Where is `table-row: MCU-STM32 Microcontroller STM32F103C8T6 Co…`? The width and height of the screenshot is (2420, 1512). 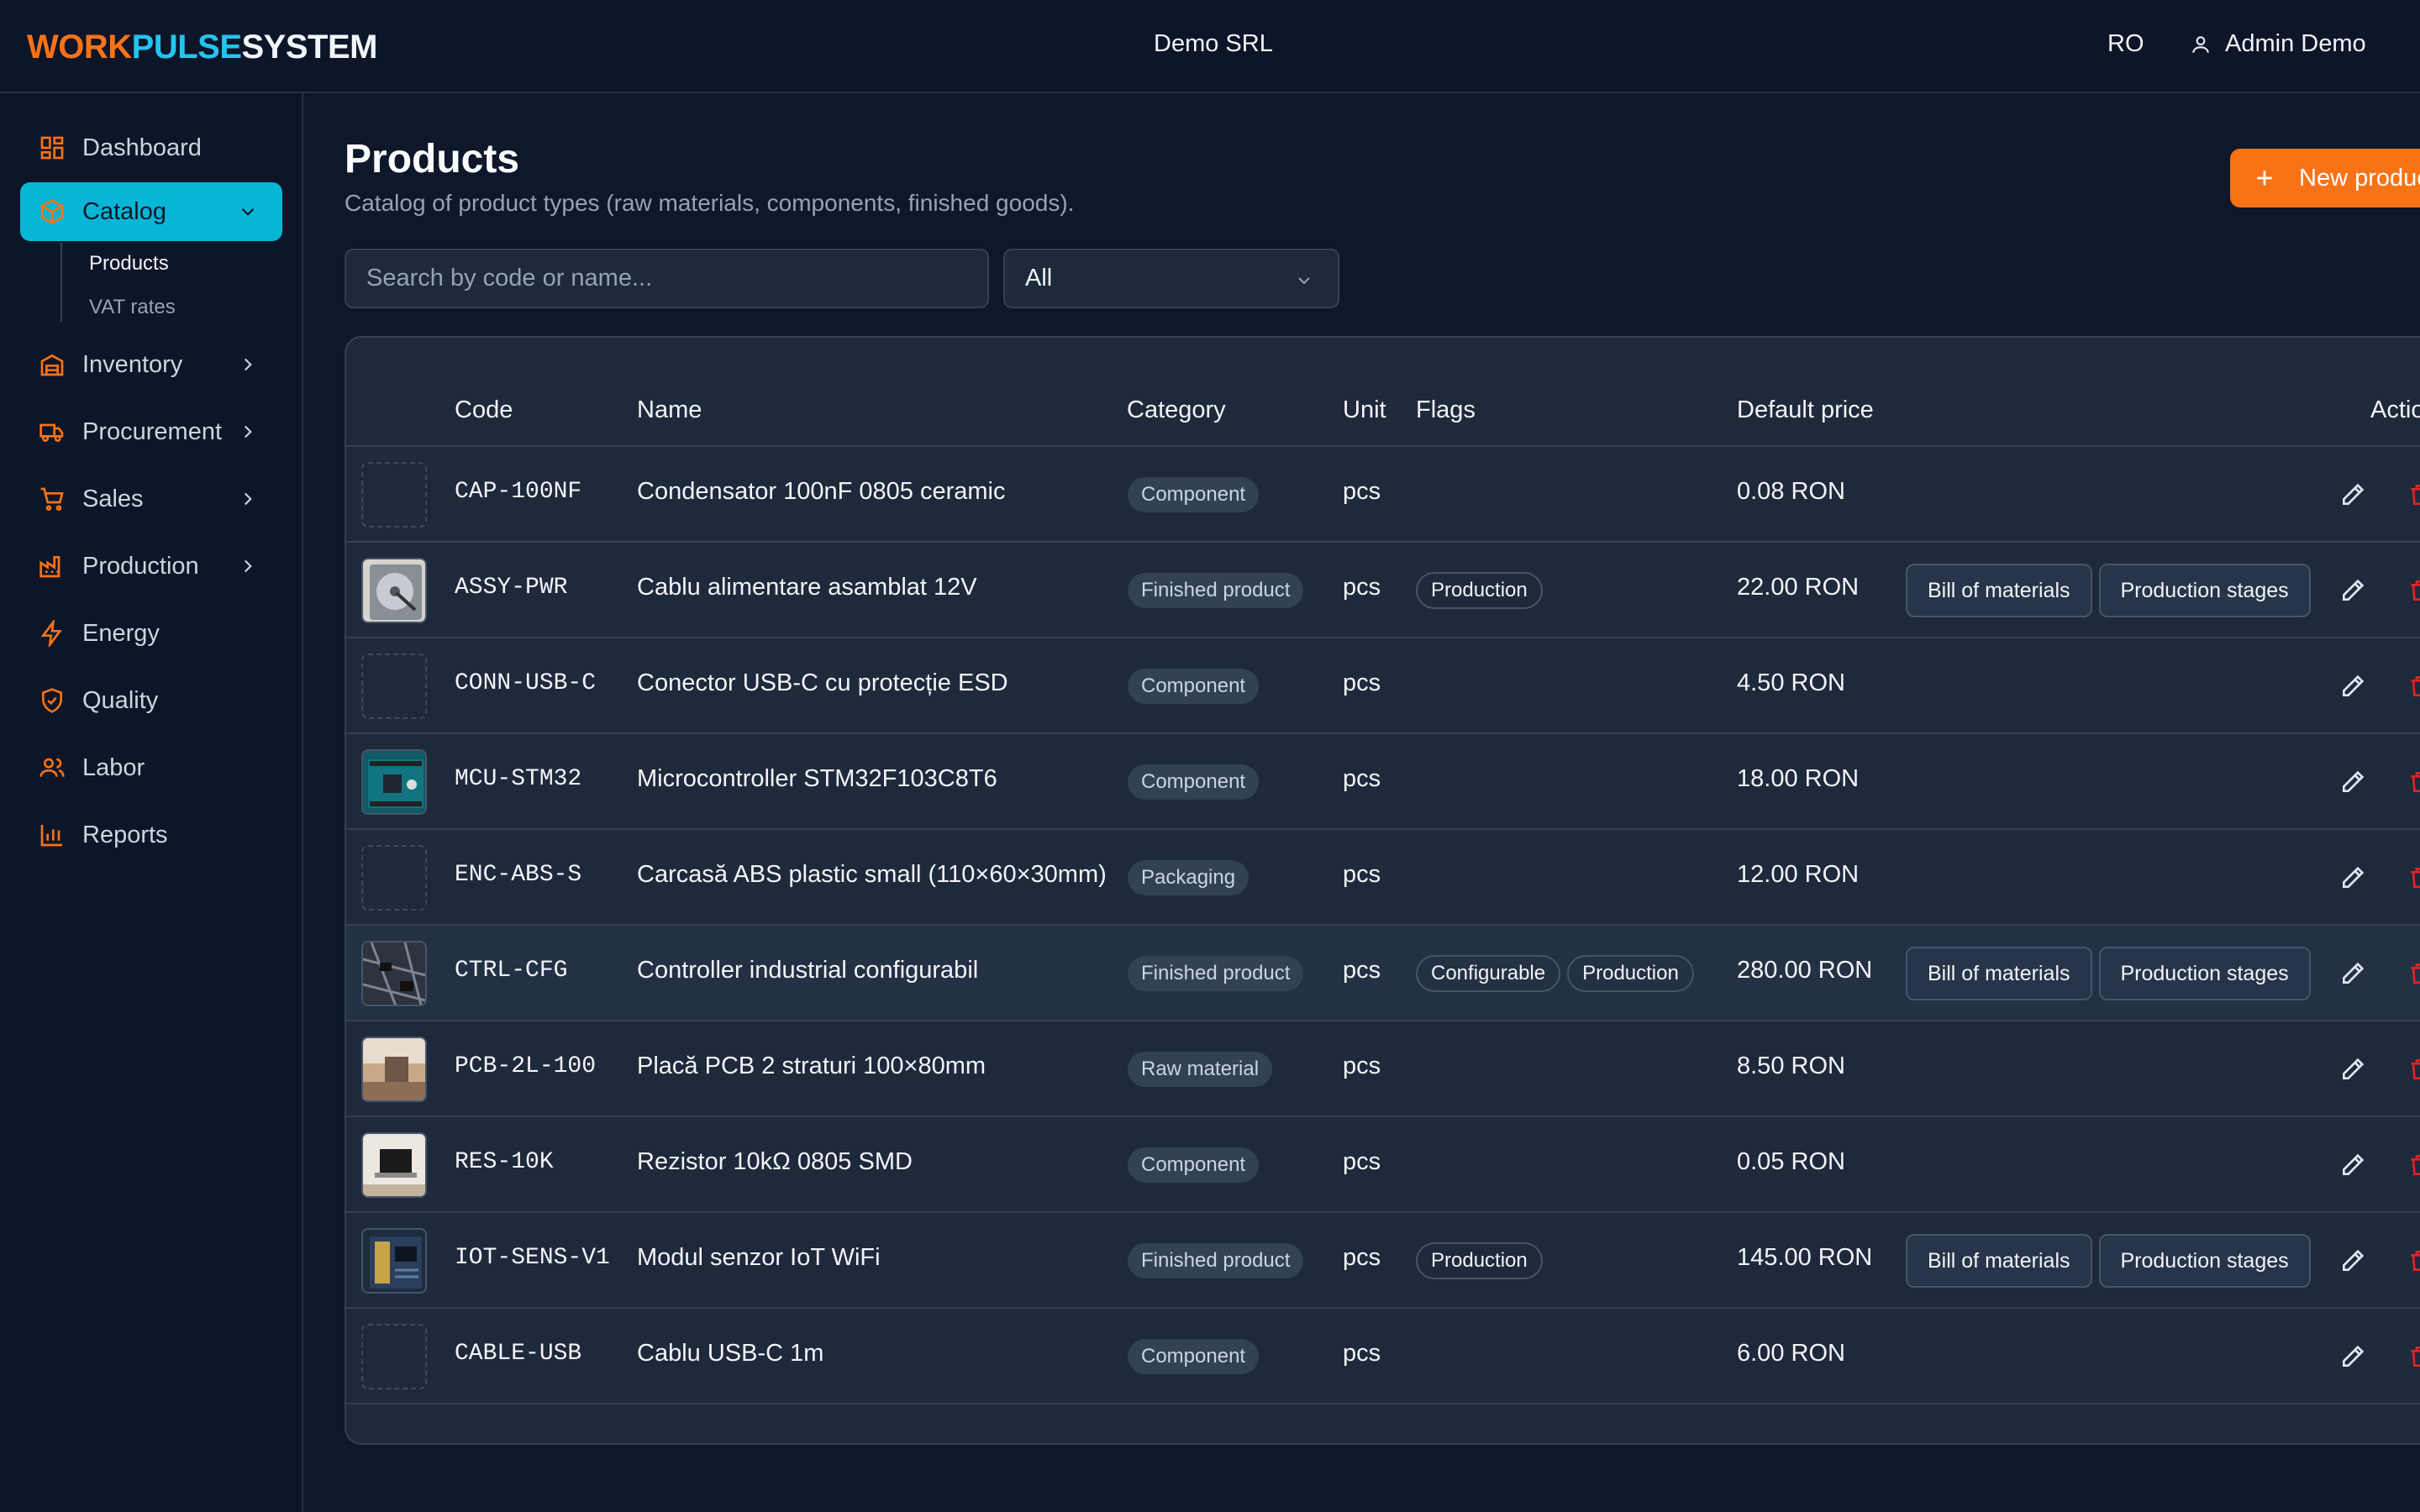
table-row: MCU-STM32 Microcontroller STM32F103C8T6 Co… is located at coordinates (1383, 782).